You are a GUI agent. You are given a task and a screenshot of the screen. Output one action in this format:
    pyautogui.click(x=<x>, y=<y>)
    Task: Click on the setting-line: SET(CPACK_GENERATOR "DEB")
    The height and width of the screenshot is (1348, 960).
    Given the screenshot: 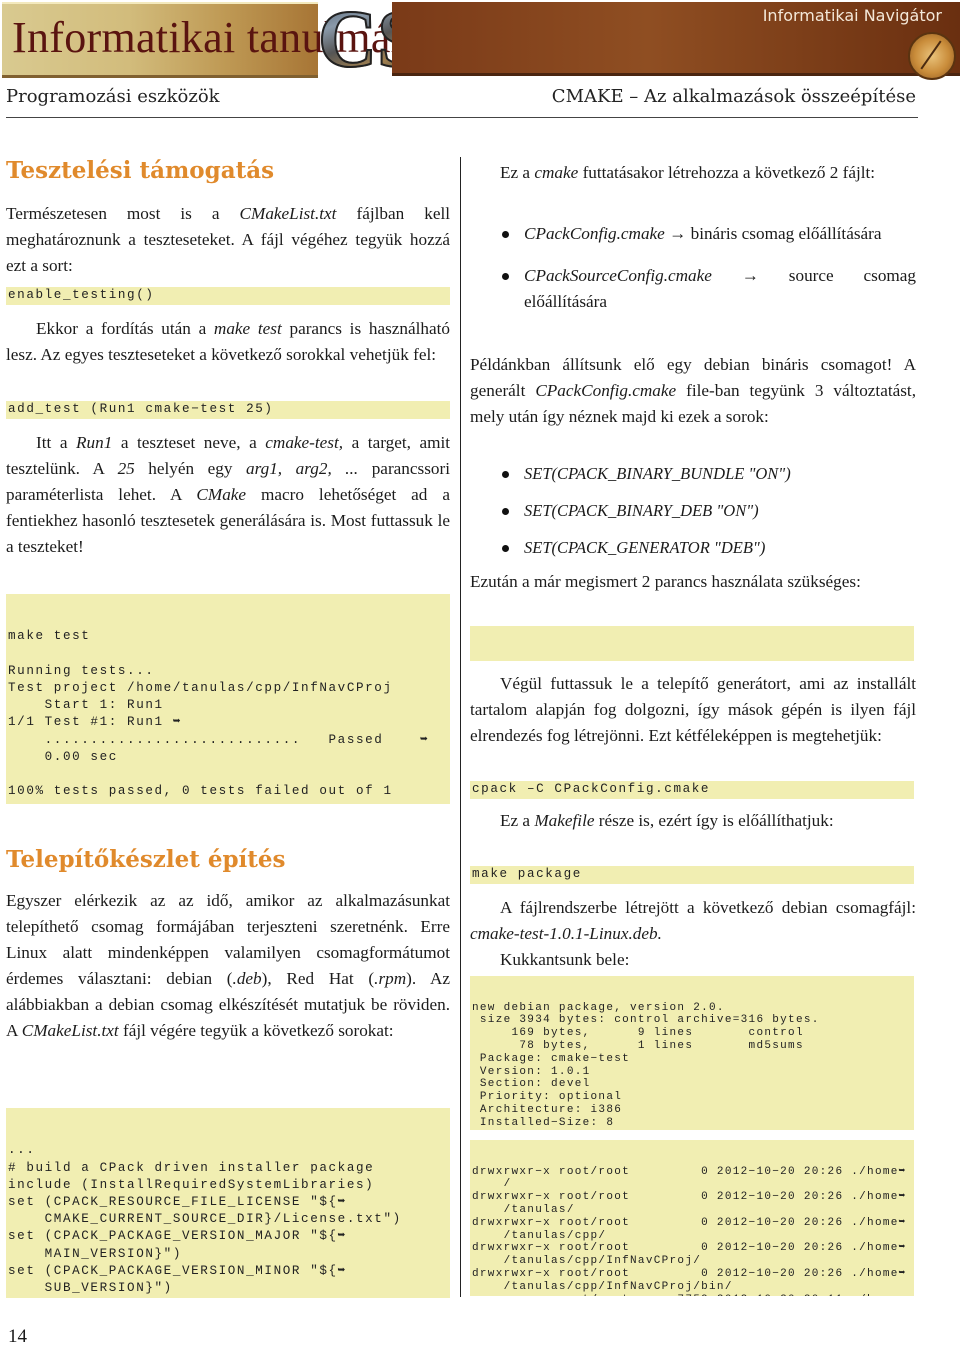 What is the action you would take?
    pyautogui.click(x=645, y=547)
    